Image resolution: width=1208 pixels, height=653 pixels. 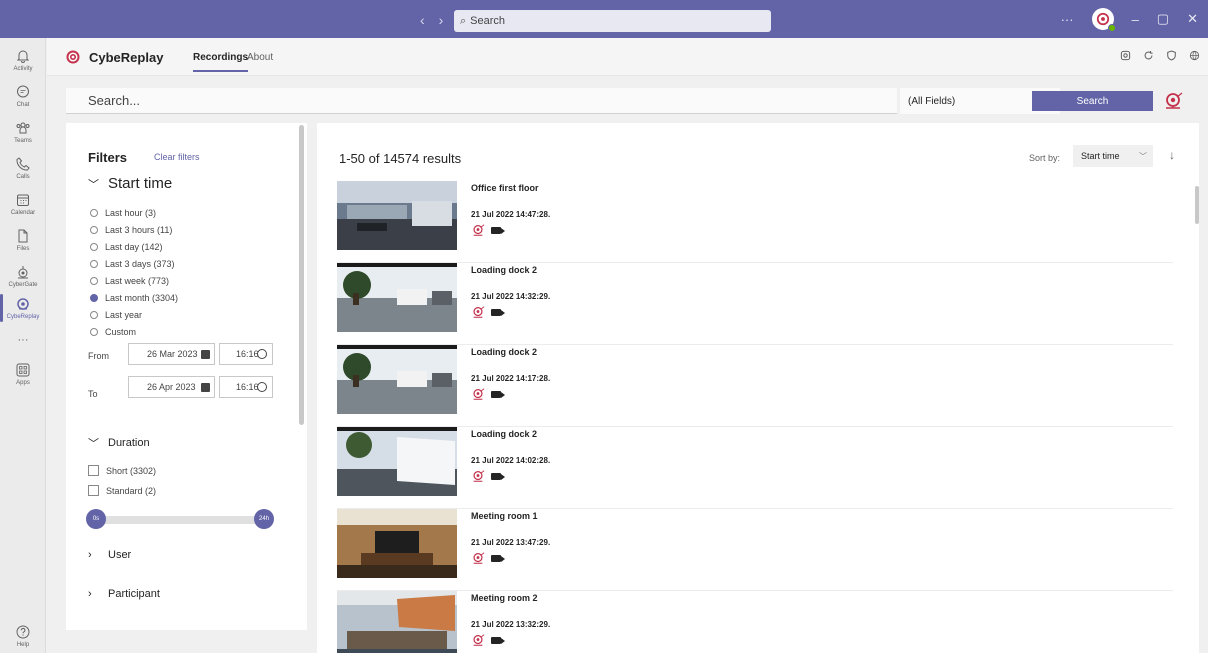 I want to click on app-name: CybeReplay, so click(x=126, y=57).